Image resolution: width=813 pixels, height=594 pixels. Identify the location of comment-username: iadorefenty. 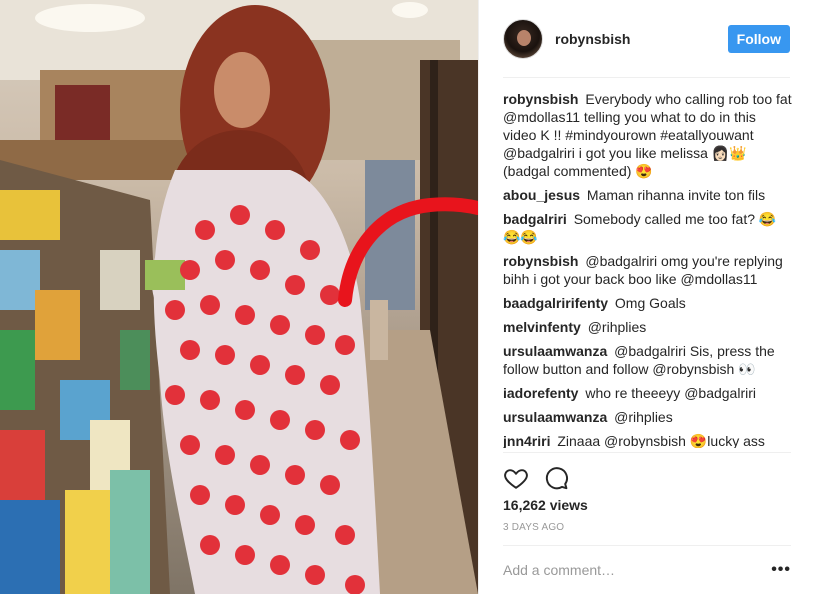
(540, 393).